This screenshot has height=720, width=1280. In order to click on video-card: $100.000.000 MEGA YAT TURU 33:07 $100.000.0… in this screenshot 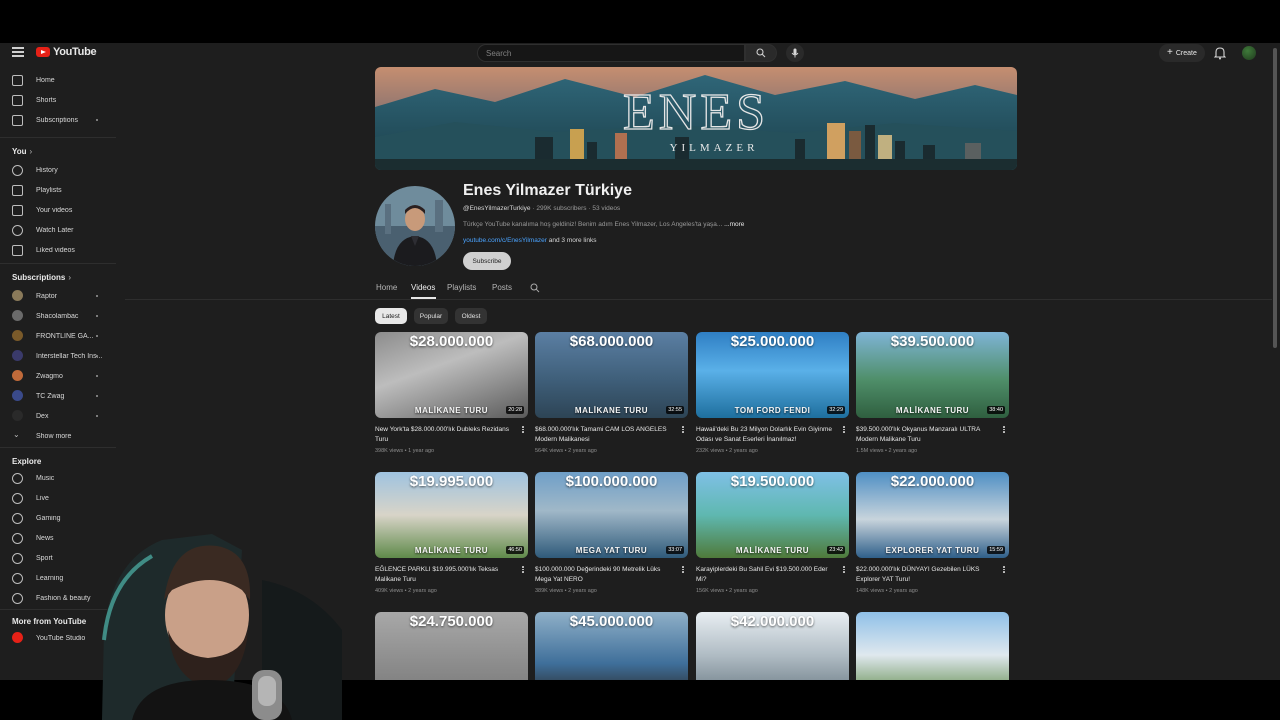, I will do `click(611, 534)`.